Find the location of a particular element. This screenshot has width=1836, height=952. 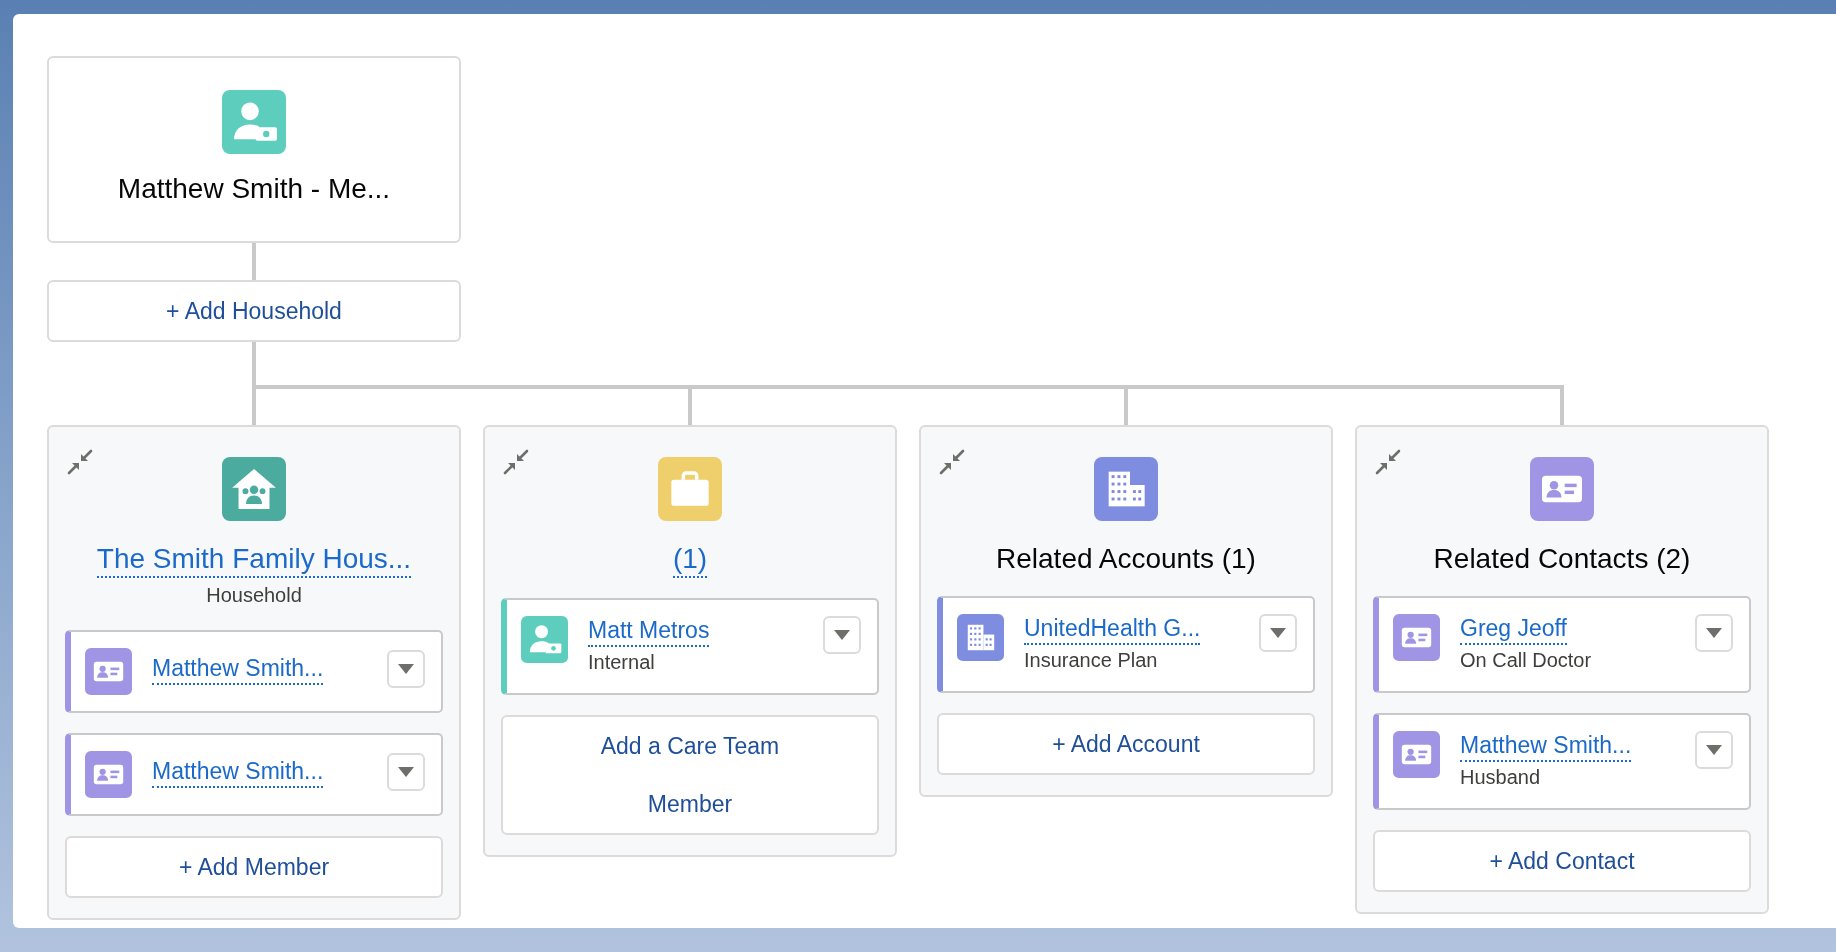

add-button: + Add Account is located at coordinates (1126, 743).